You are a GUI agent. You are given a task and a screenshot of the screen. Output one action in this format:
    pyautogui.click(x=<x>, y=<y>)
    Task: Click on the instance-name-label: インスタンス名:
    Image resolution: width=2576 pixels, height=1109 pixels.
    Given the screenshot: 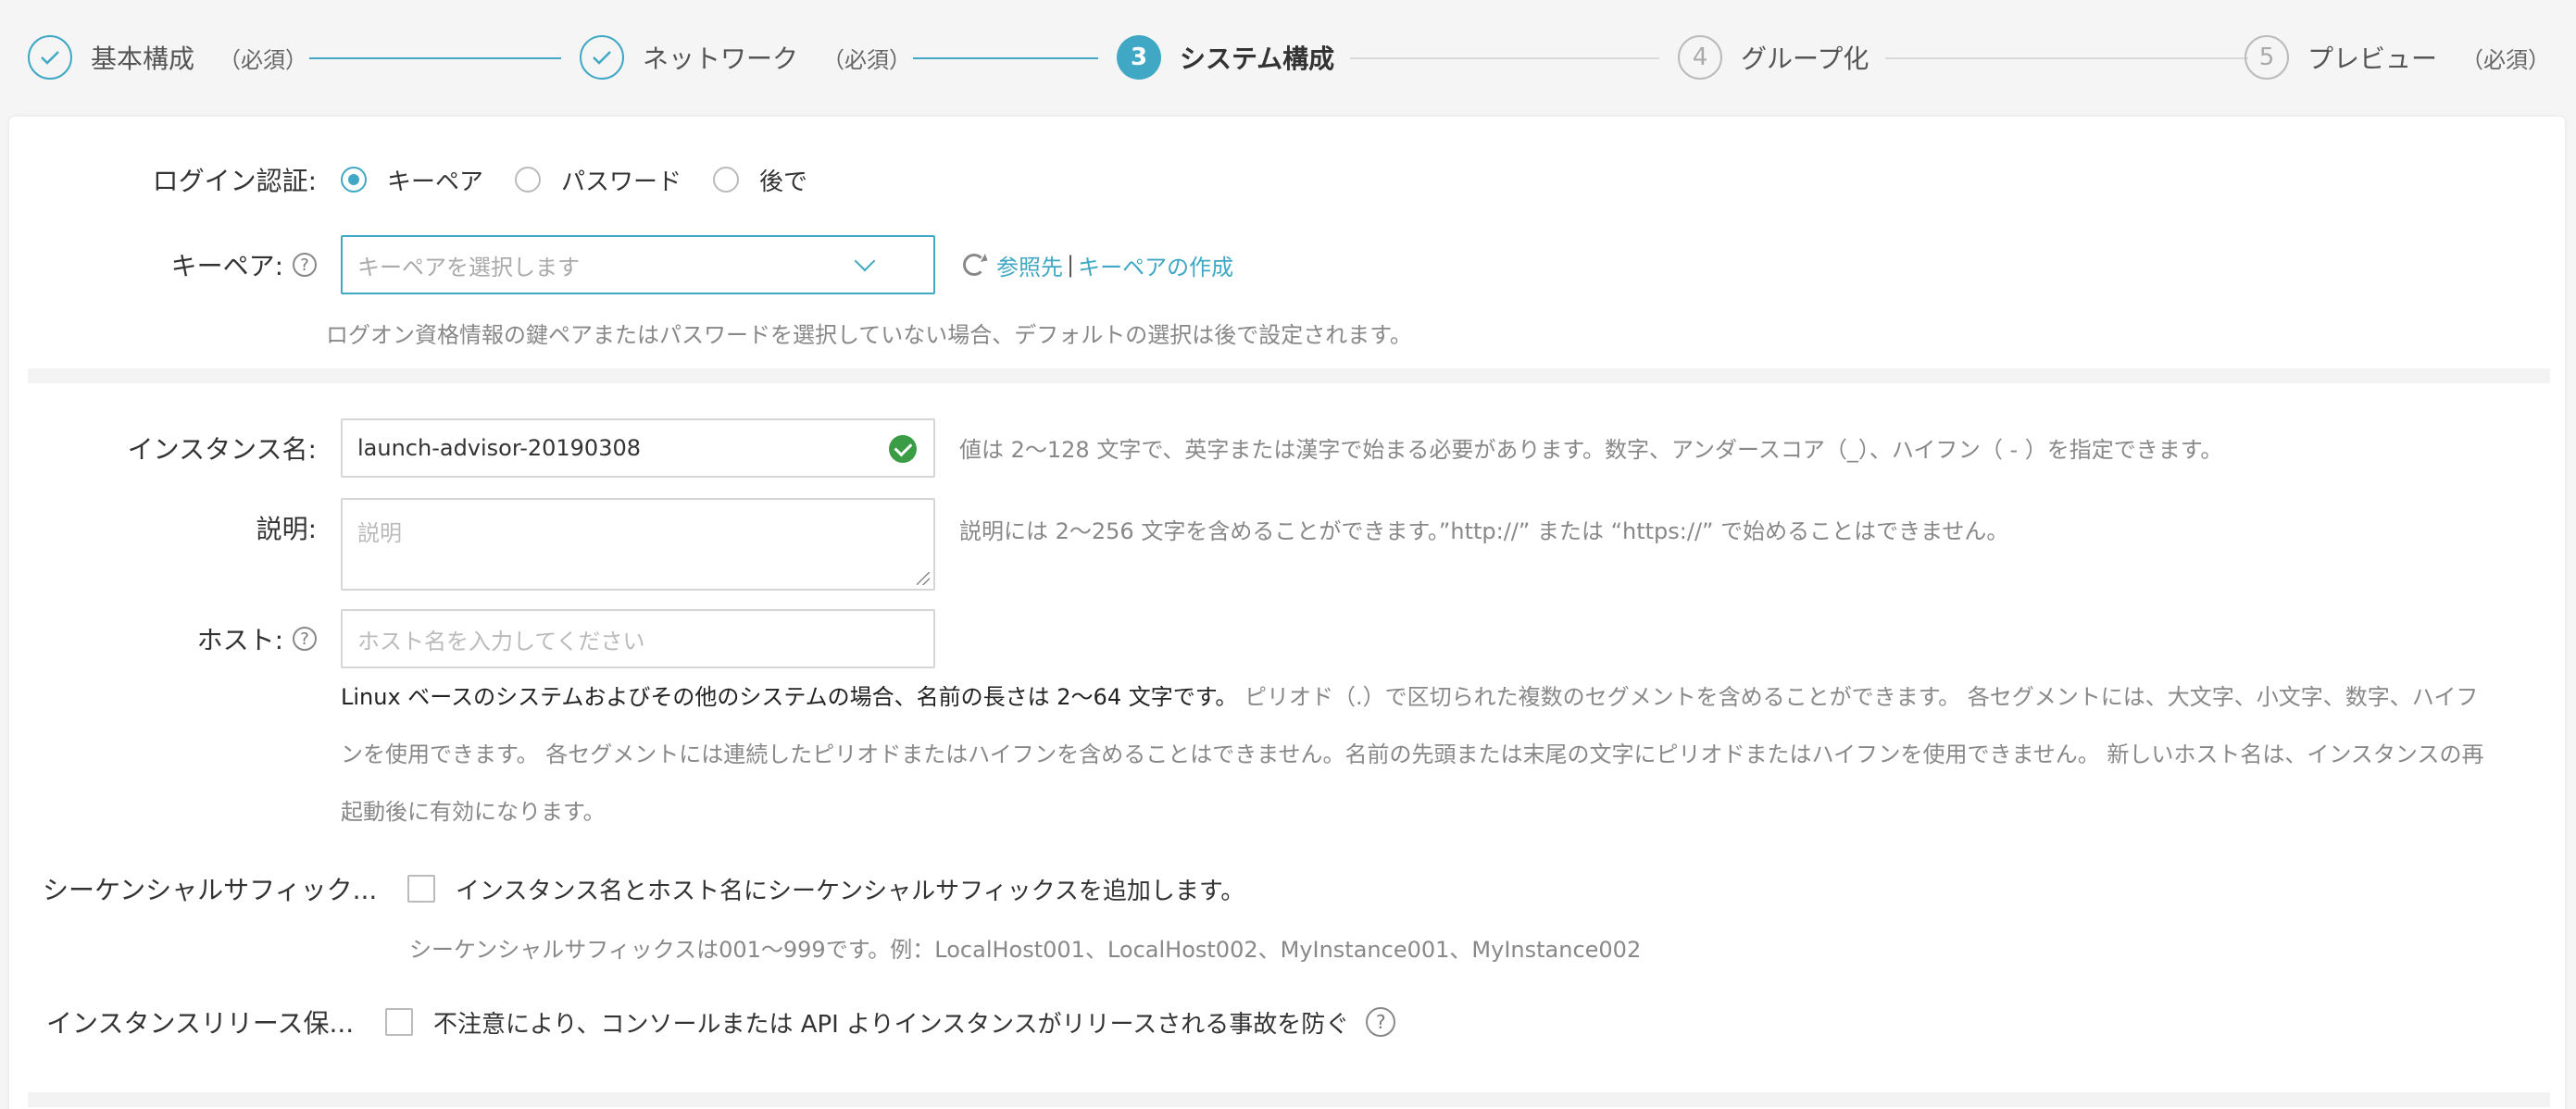 What is the action you would take?
    pyautogui.click(x=181, y=448)
    